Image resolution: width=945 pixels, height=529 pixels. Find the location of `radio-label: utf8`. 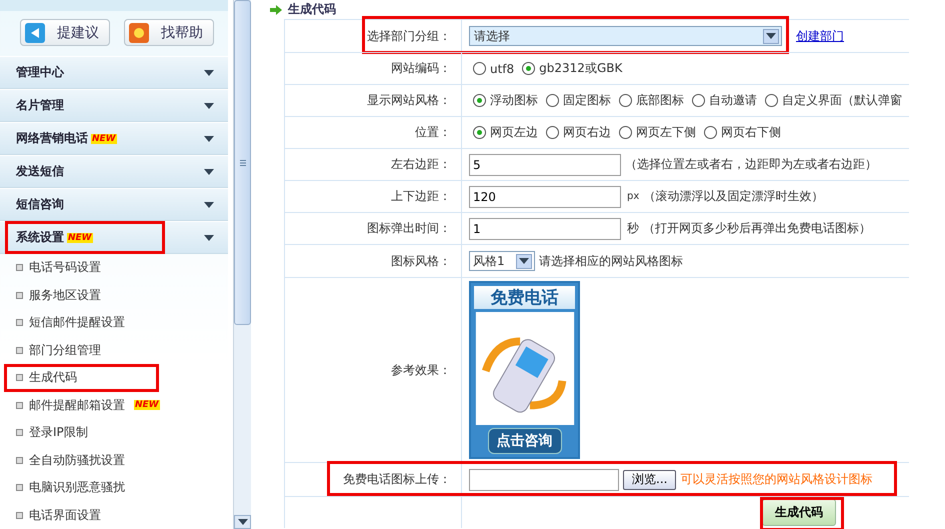

radio-label: utf8 is located at coordinates (502, 69).